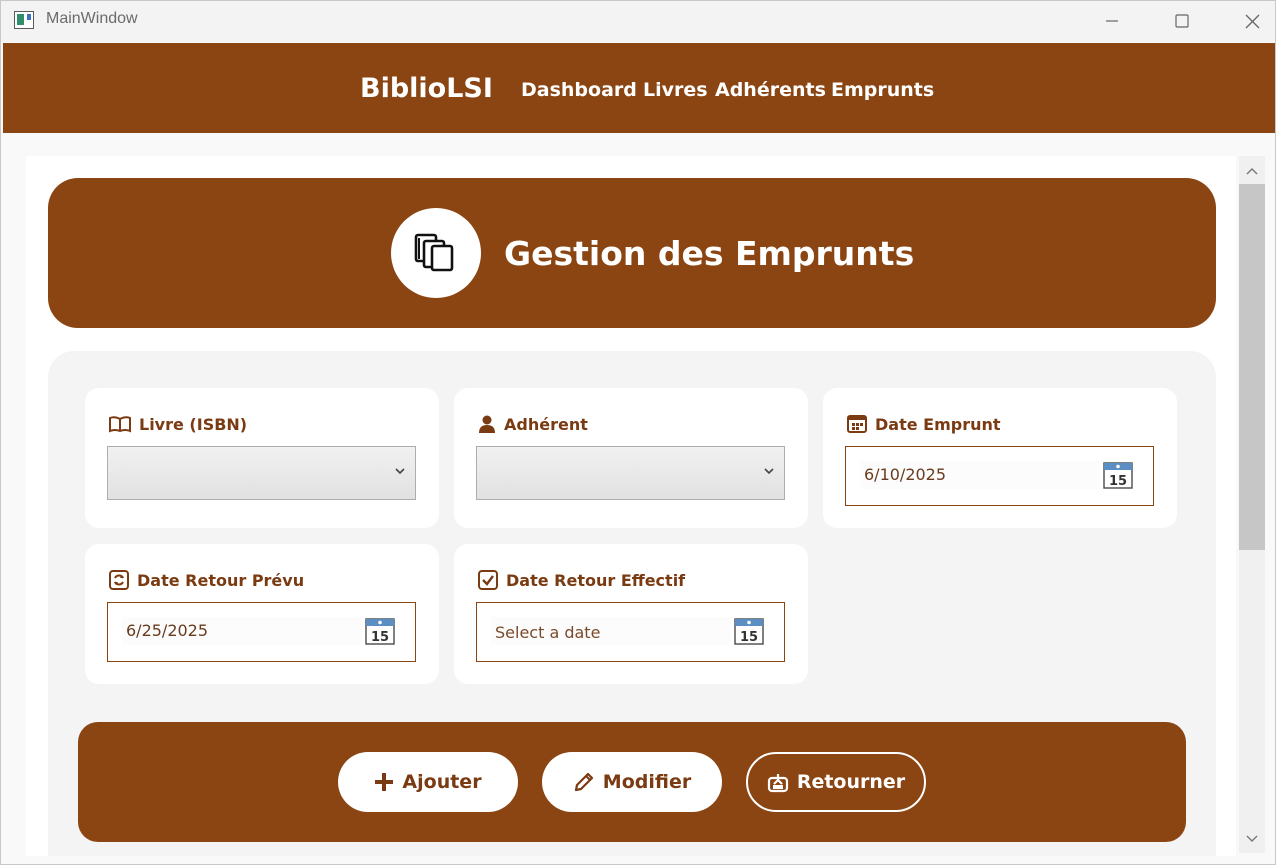  Describe the element at coordinates (546, 424) in the screenshot. I see `adherent-label-text: Adhérent` at that location.